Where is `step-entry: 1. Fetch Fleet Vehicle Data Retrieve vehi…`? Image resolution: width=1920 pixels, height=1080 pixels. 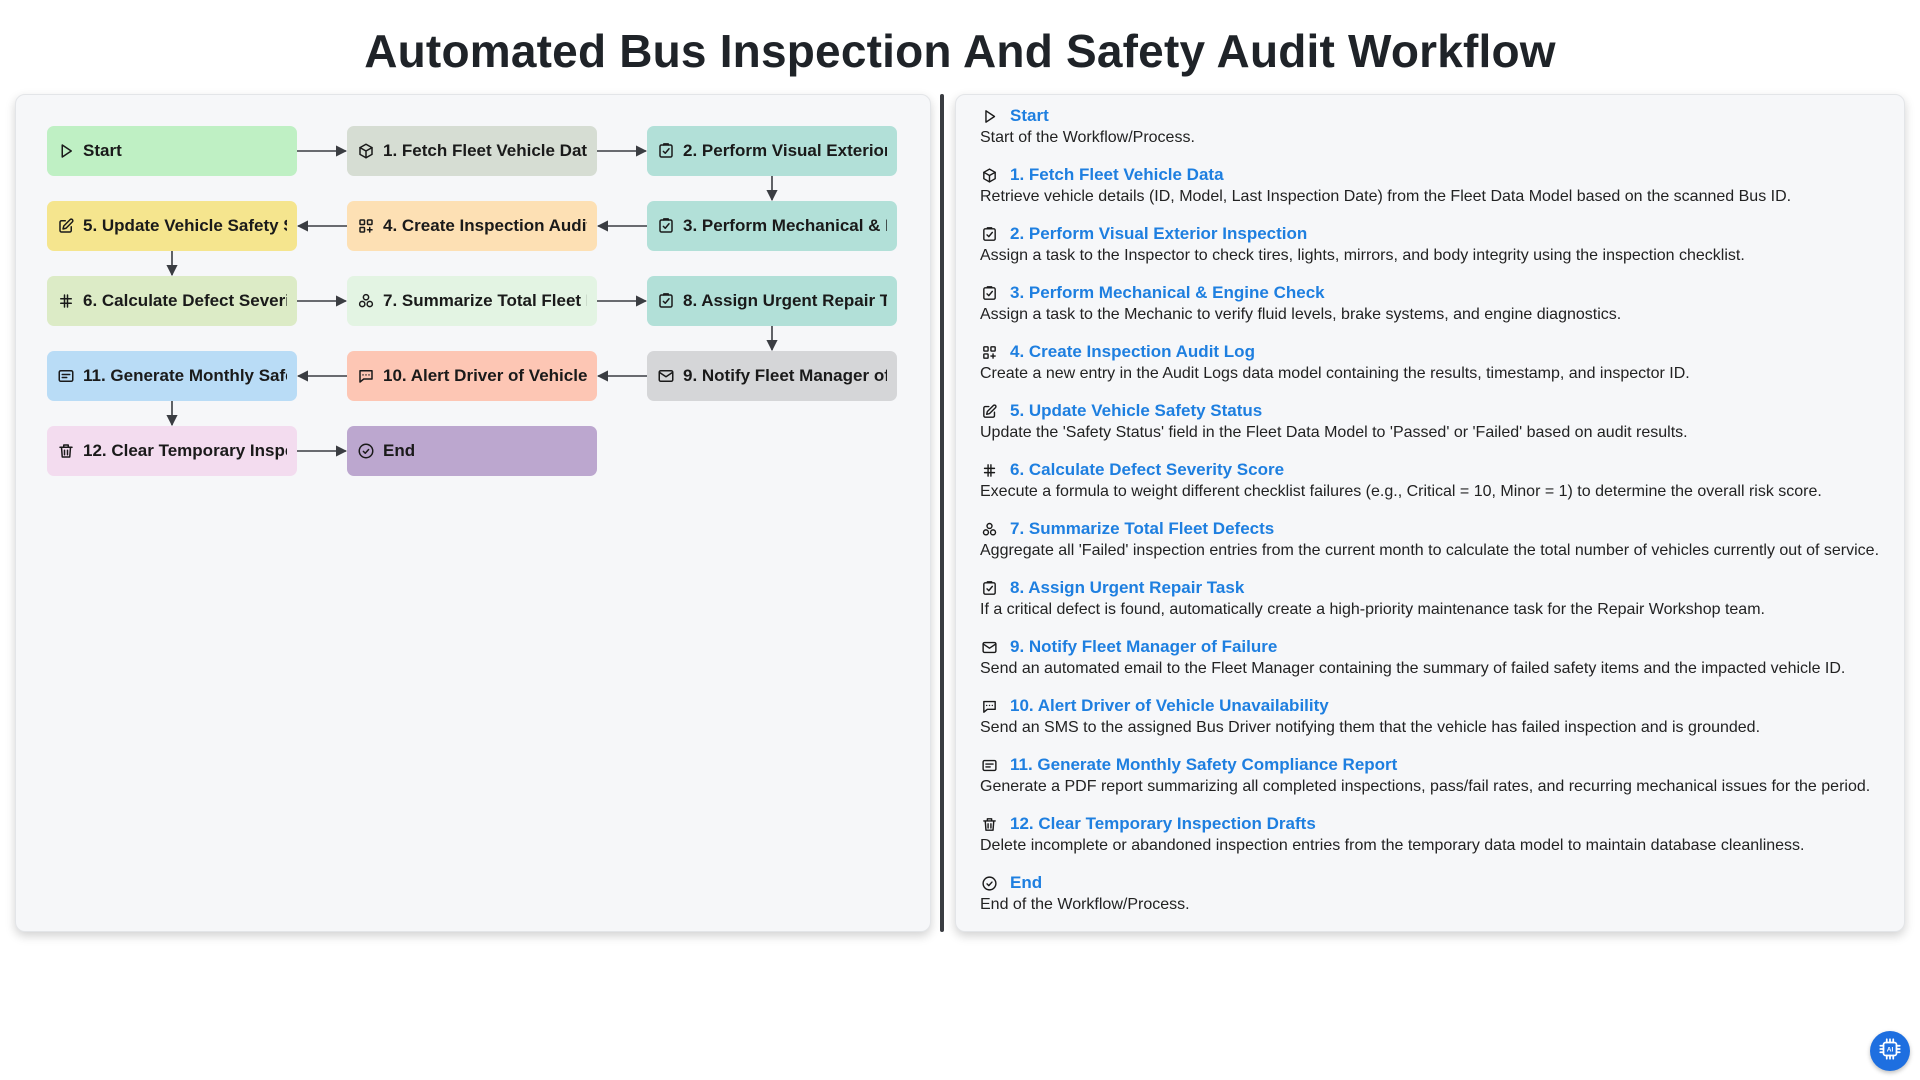 step-entry: 1. Fetch Fleet Vehicle Data Retrieve vehi… is located at coordinates (1430, 185).